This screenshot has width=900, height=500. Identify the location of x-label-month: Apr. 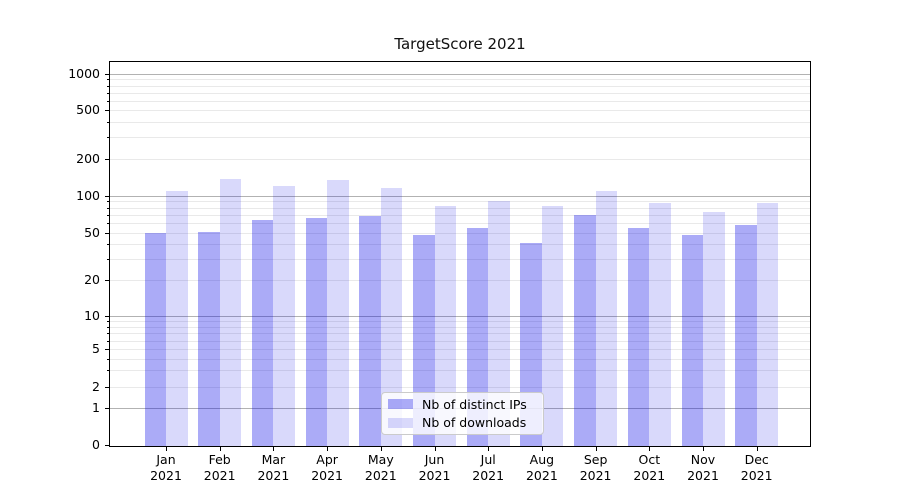
(327, 459).